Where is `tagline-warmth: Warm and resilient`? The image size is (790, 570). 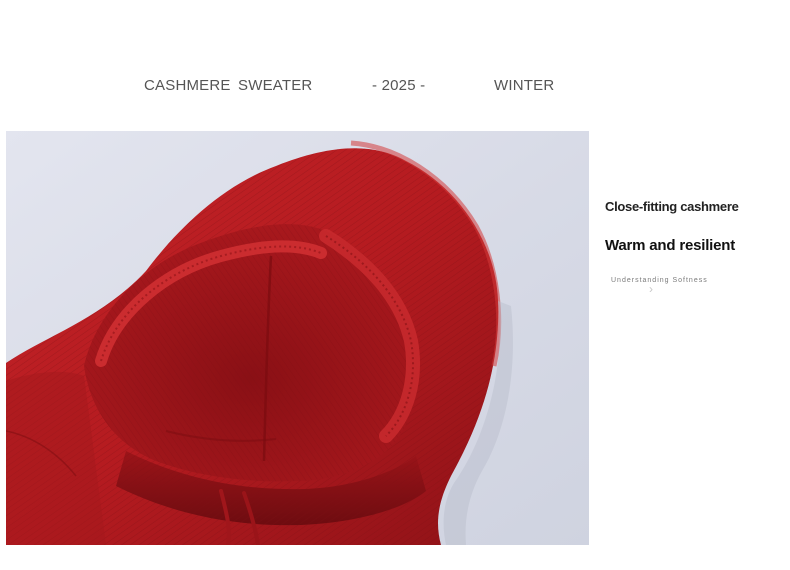 tagline-warmth: Warm and resilient is located at coordinates (670, 245).